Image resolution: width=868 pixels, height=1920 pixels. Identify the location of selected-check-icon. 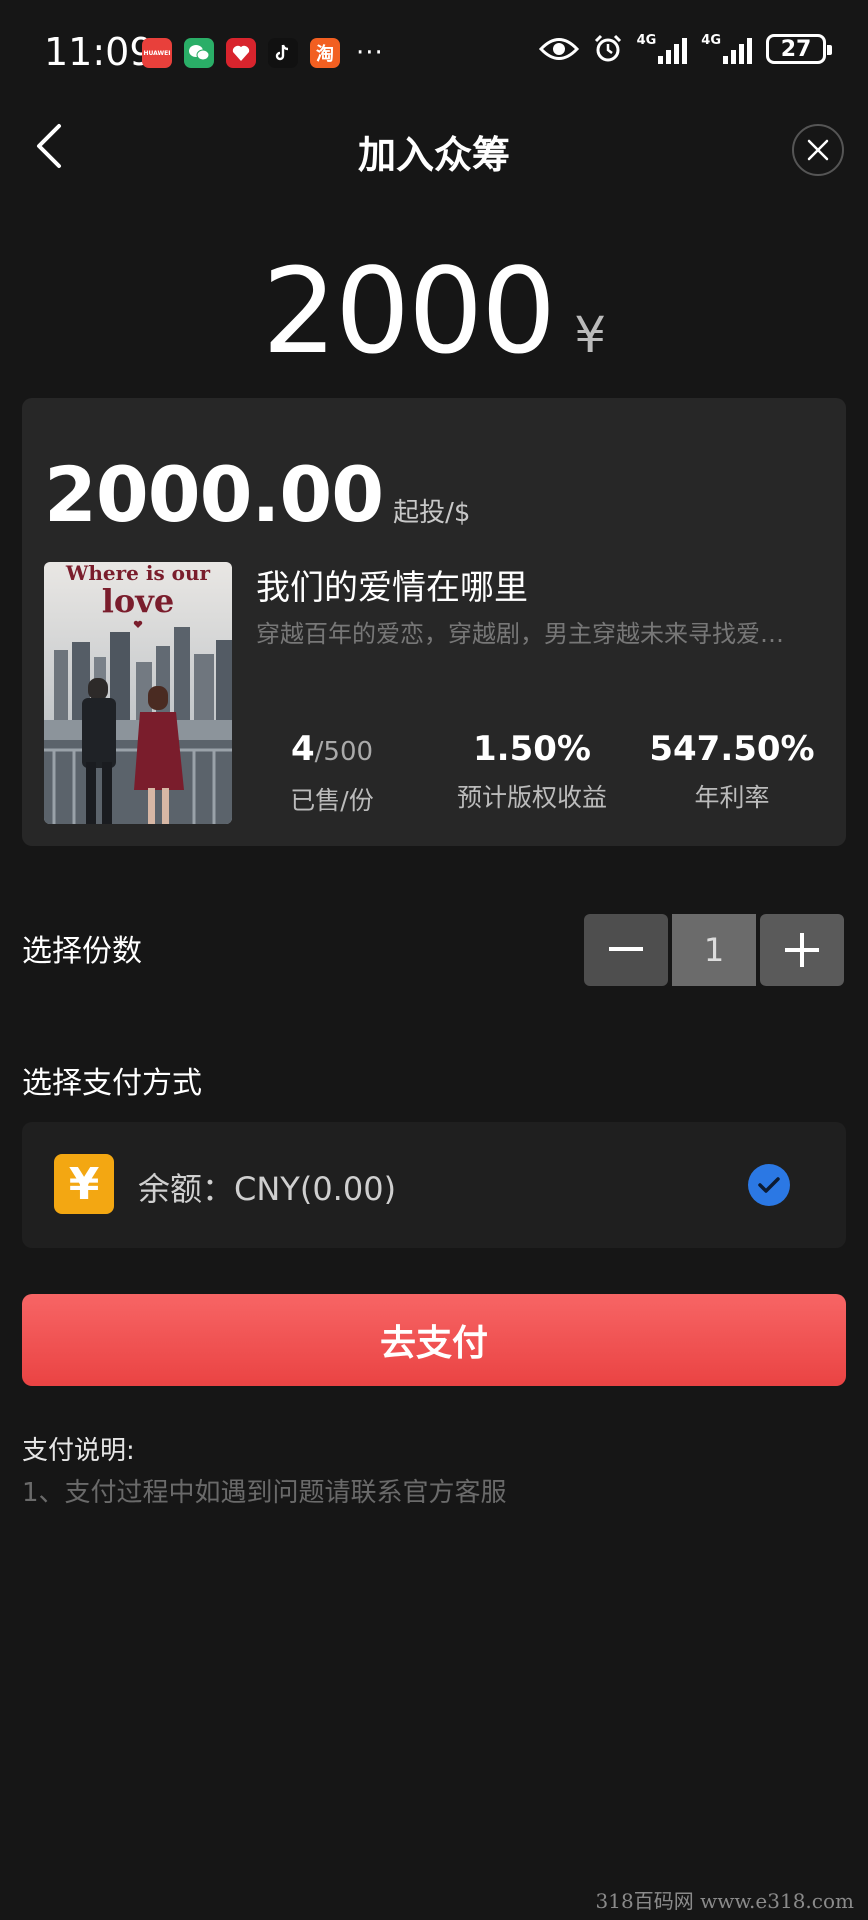
(769, 1185).